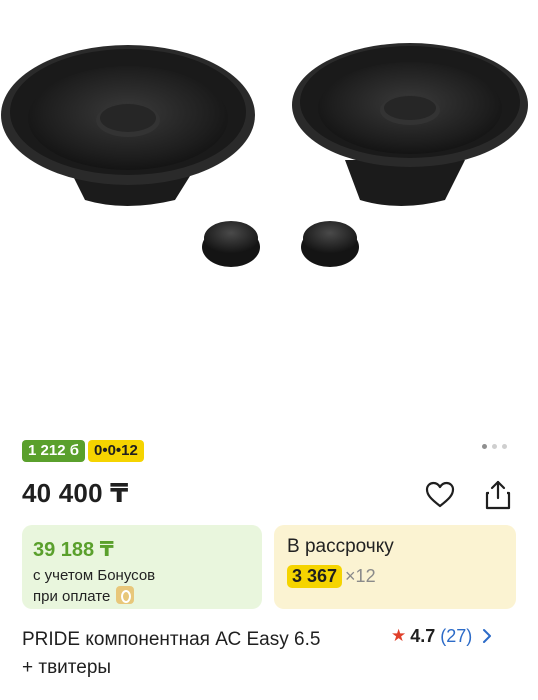 Image resolution: width=538 pixels, height=700 pixels. What do you see at coordinates (202, 654) in the screenshot?
I see `product-title: PRIDE компонентная АС Easy 6.5 + твитеры` at bounding box center [202, 654].